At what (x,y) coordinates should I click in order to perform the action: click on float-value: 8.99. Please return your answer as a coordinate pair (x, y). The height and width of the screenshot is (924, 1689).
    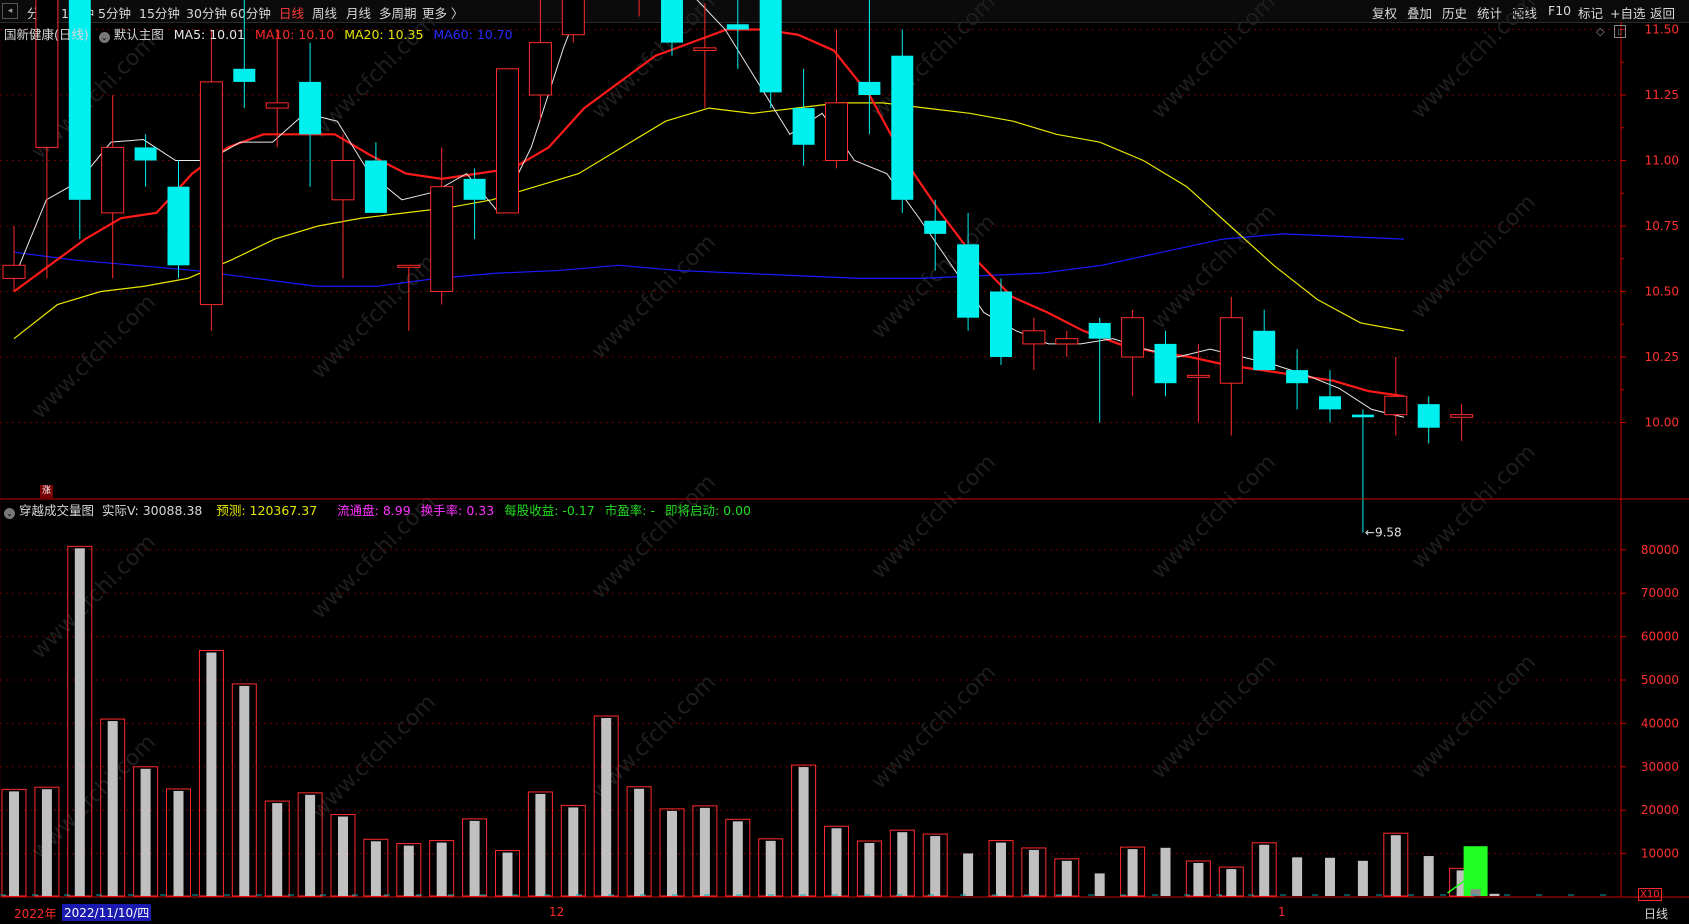
    Looking at the image, I should click on (396, 510).